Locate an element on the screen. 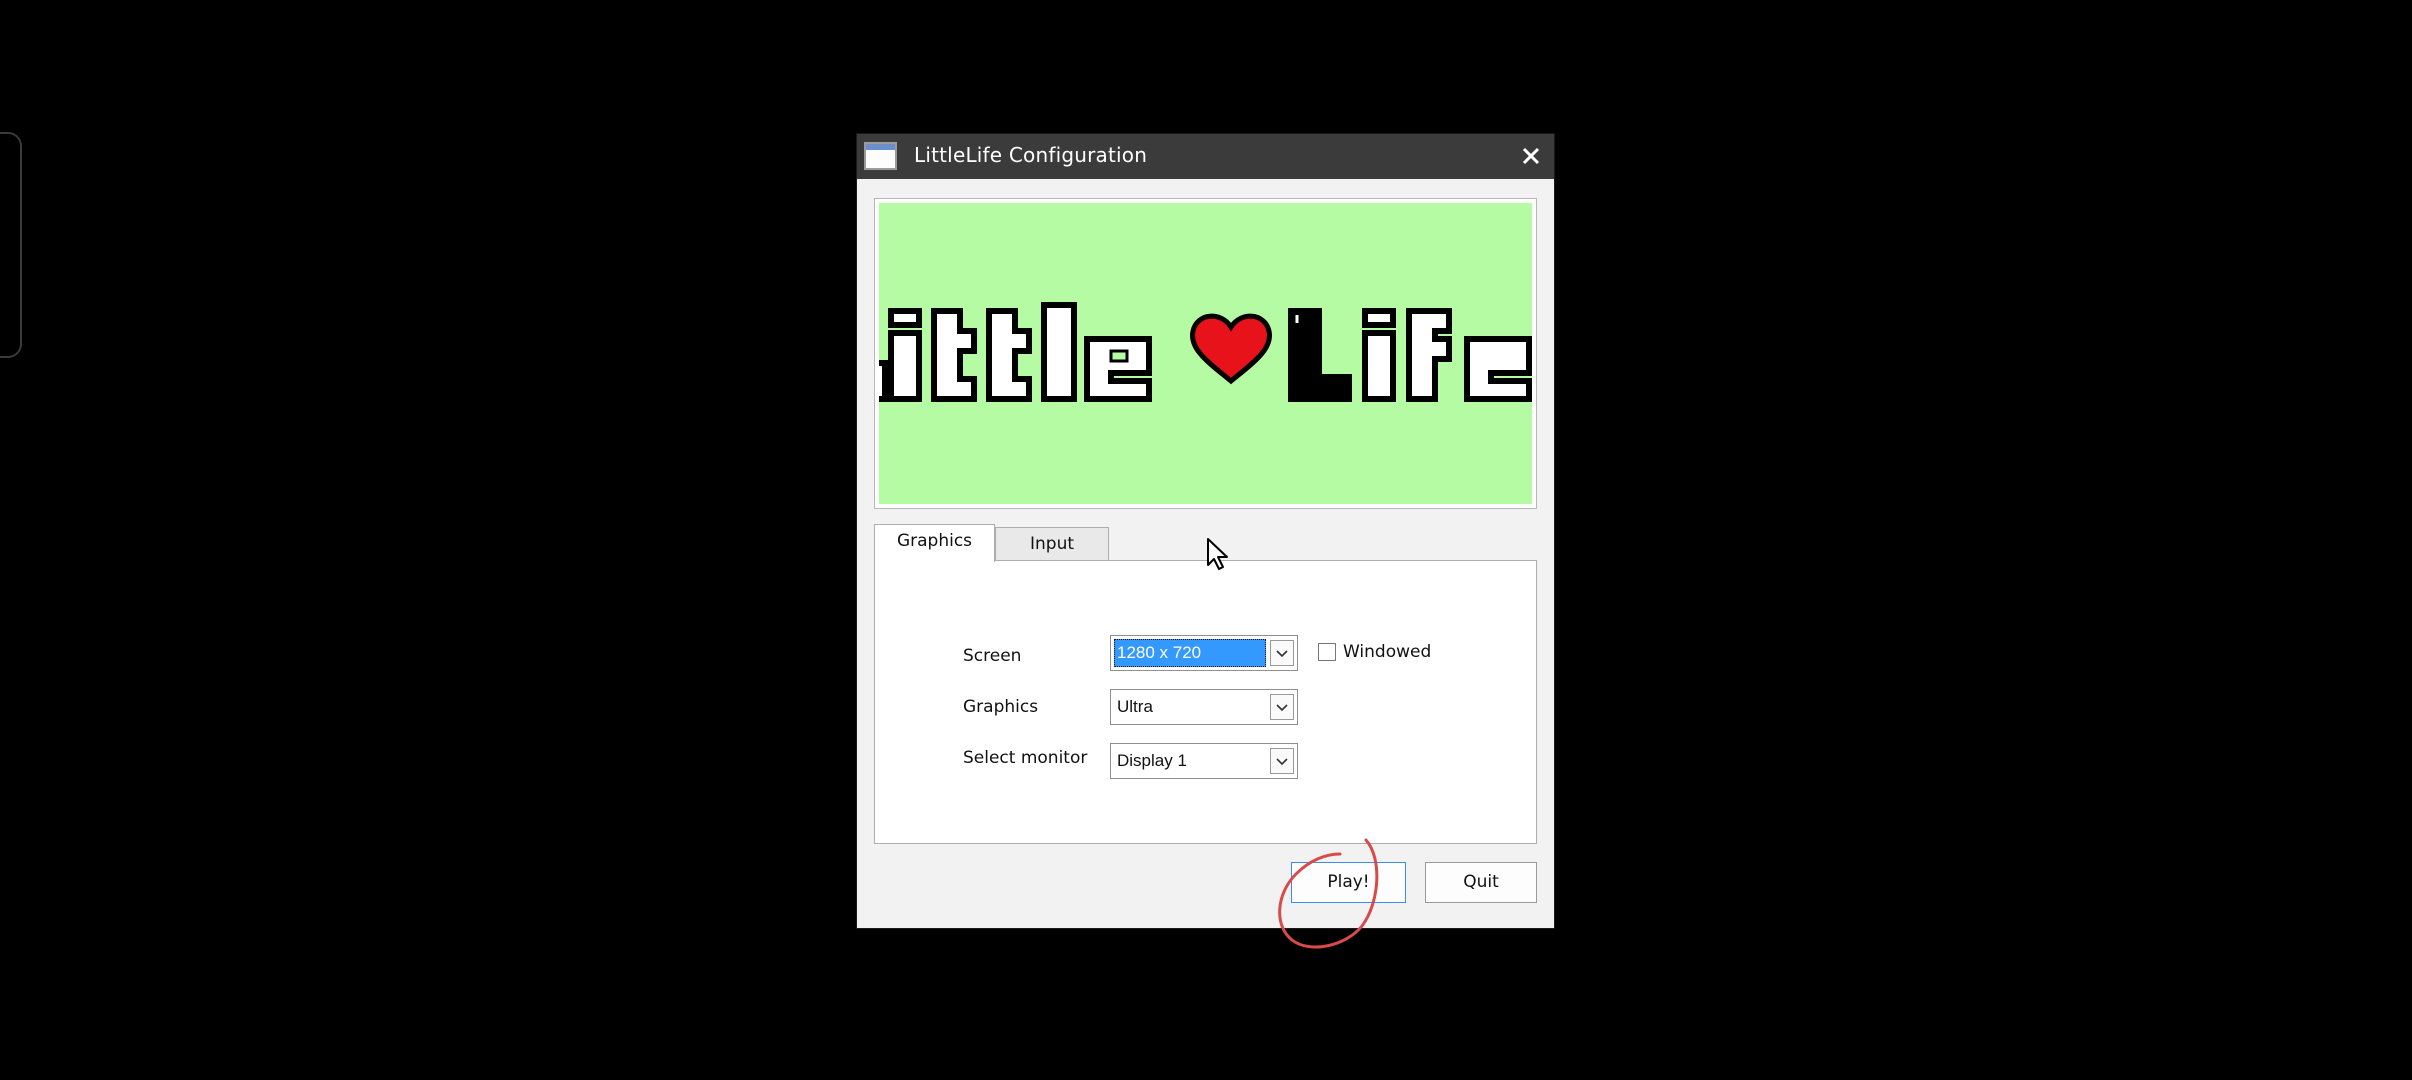  monitor-value: Display 1 is located at coordinates (1152, 760).